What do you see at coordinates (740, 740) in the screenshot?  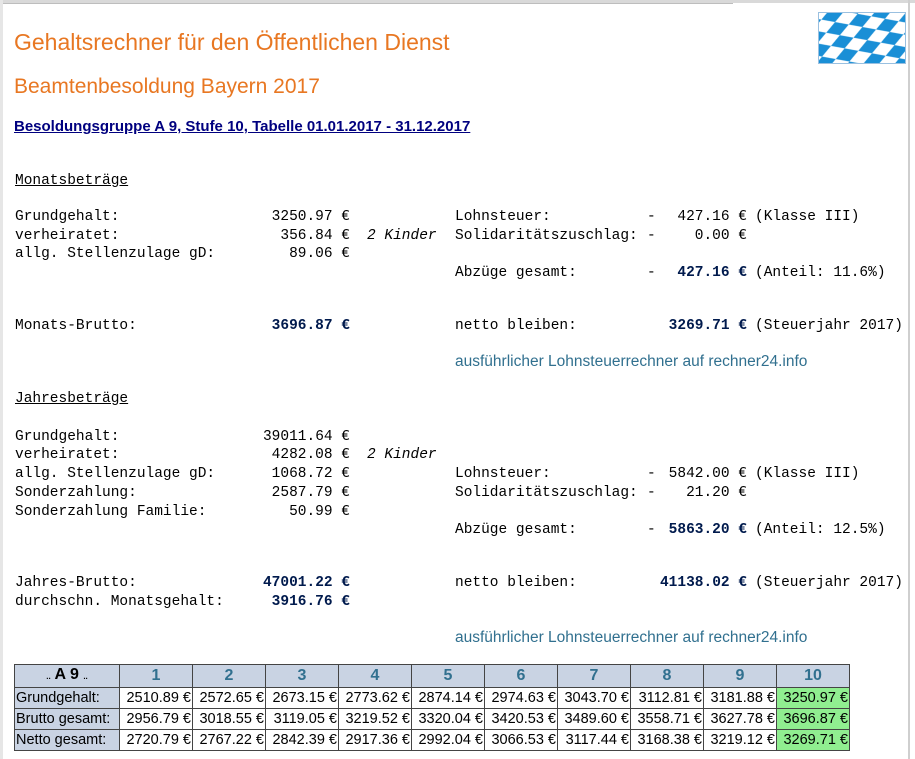 I see `table-cell: 3219.12 €` at bounding box center [740, 740].